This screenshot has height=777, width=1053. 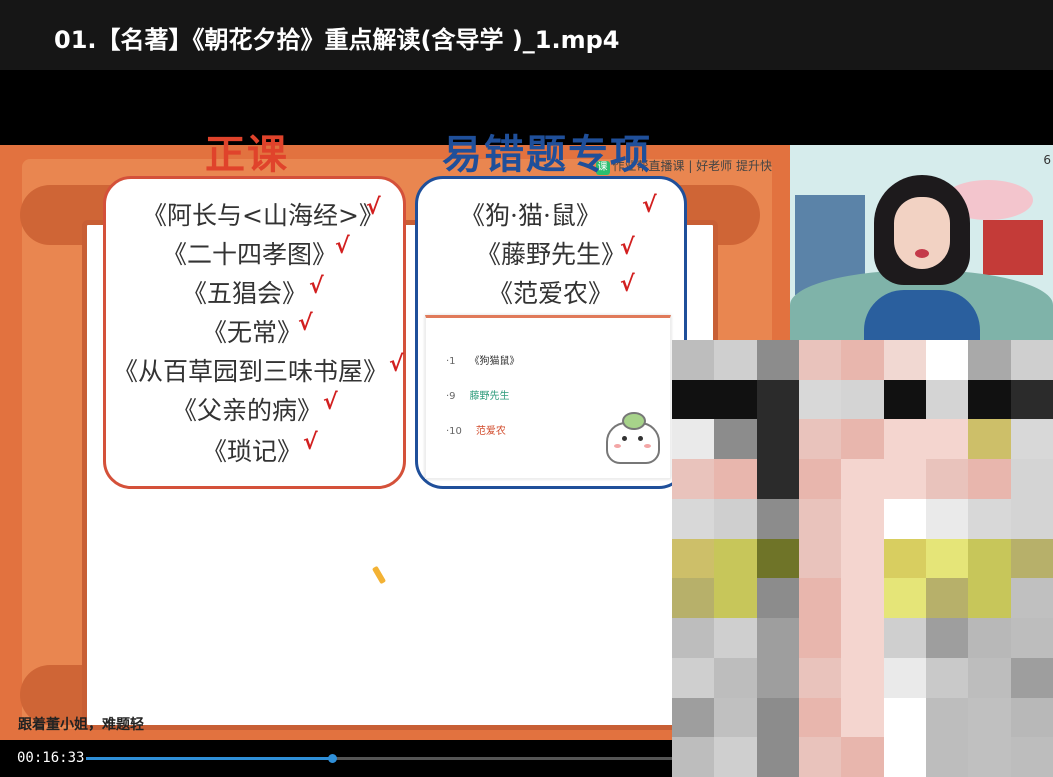 I want to click on camera-corner-label: 6, so click(x=1047, y=160).